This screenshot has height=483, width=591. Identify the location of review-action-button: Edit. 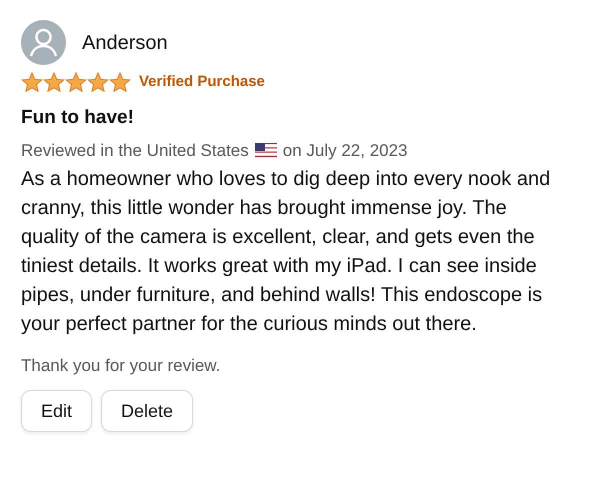
(56, 411).